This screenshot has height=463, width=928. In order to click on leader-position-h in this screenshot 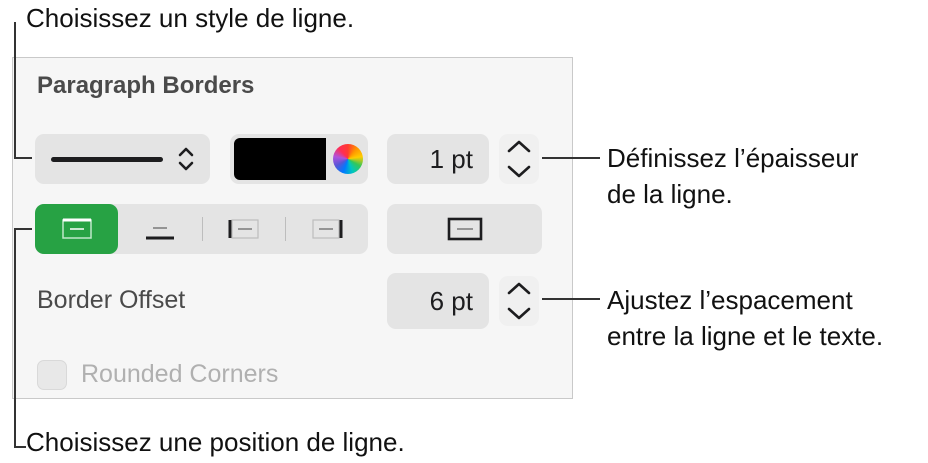, I will do `click(23, 229)`.